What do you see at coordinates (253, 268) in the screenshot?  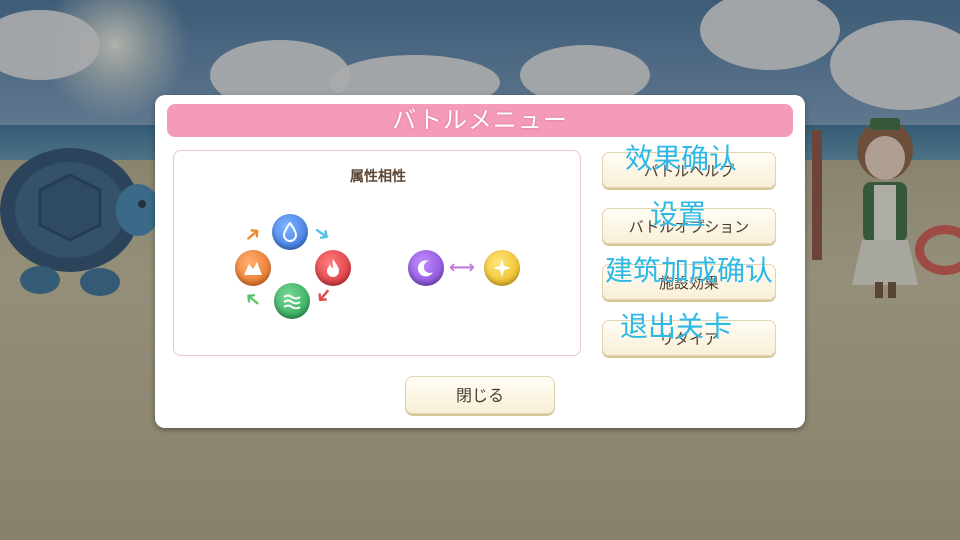 I see `earth-element-icon` at bounding box center [253, 268].